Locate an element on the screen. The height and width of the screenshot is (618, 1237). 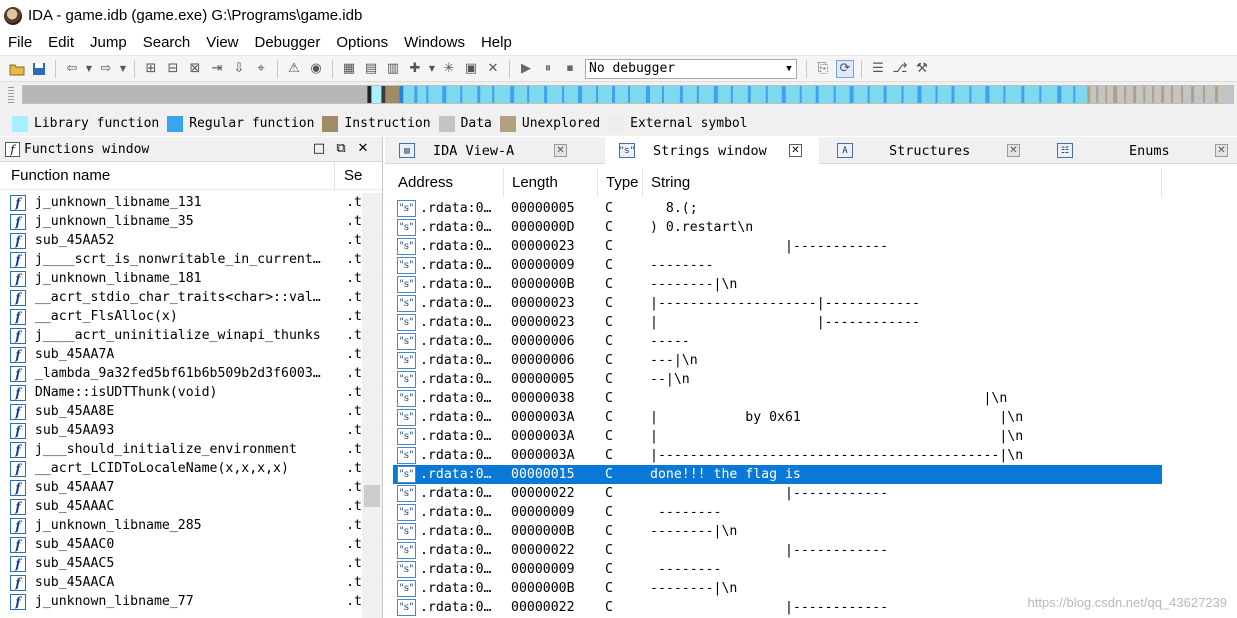
function-row: f sub_45AACA .t is located at coordinates (181, 582).